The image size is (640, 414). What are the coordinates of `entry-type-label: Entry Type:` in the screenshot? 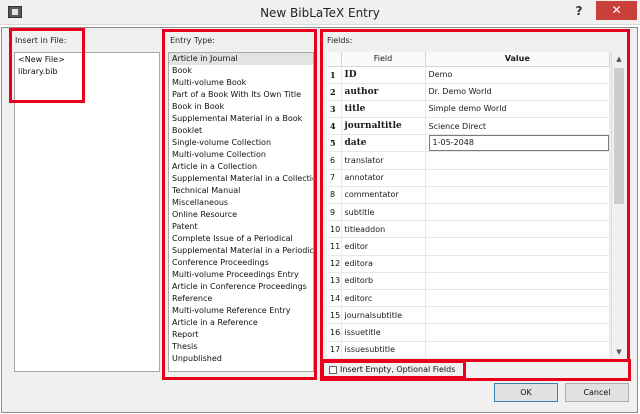 It's located at (192, 40).